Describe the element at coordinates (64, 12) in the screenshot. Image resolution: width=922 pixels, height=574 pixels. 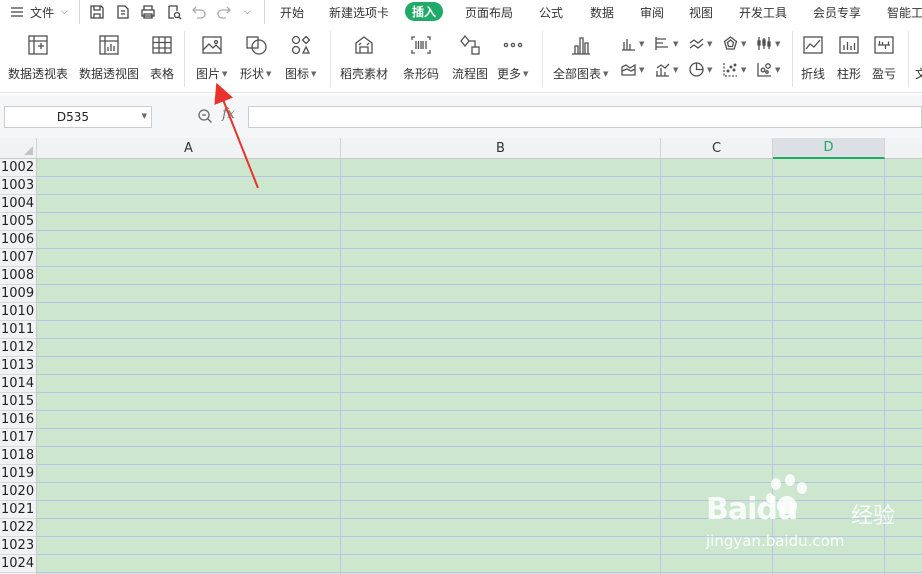
I see `chevron-down-icon: ⌵` at that location.